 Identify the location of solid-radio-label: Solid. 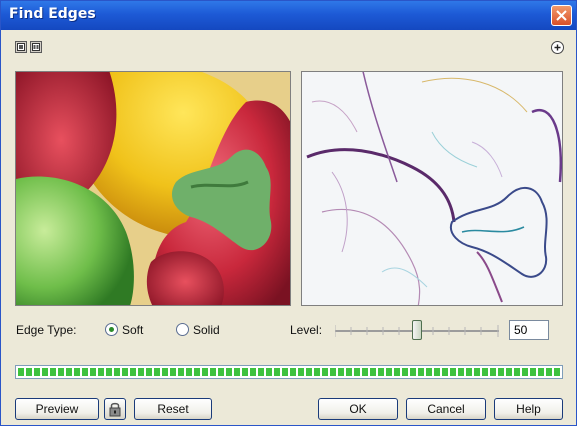
(206, 330).